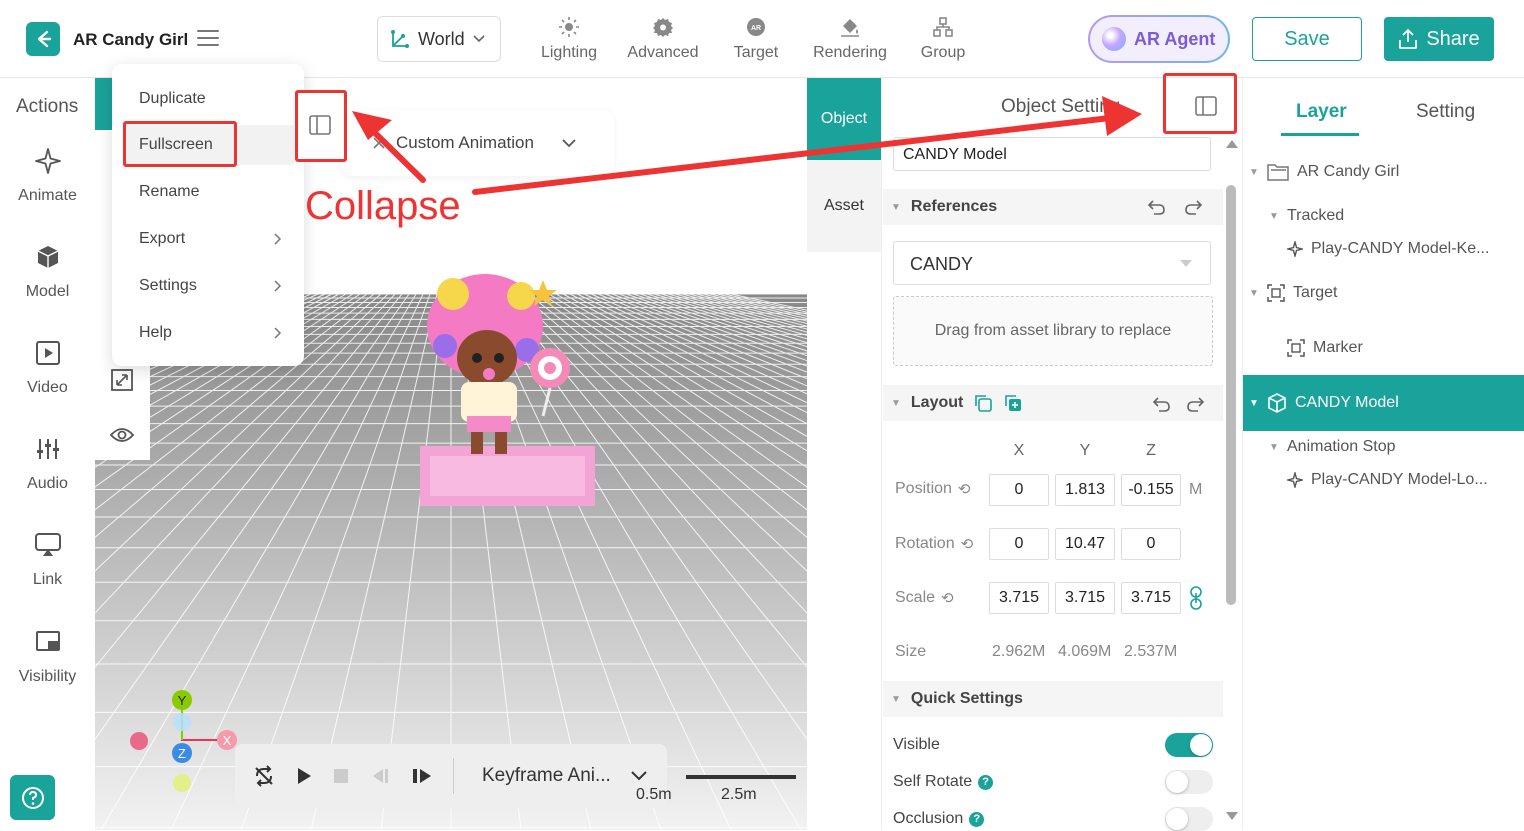 The height and width of the screenshot is (831, 1524). Describe the element at coordinates (747, 145) in the screenshot. I see `annotation-arrows` at that location.